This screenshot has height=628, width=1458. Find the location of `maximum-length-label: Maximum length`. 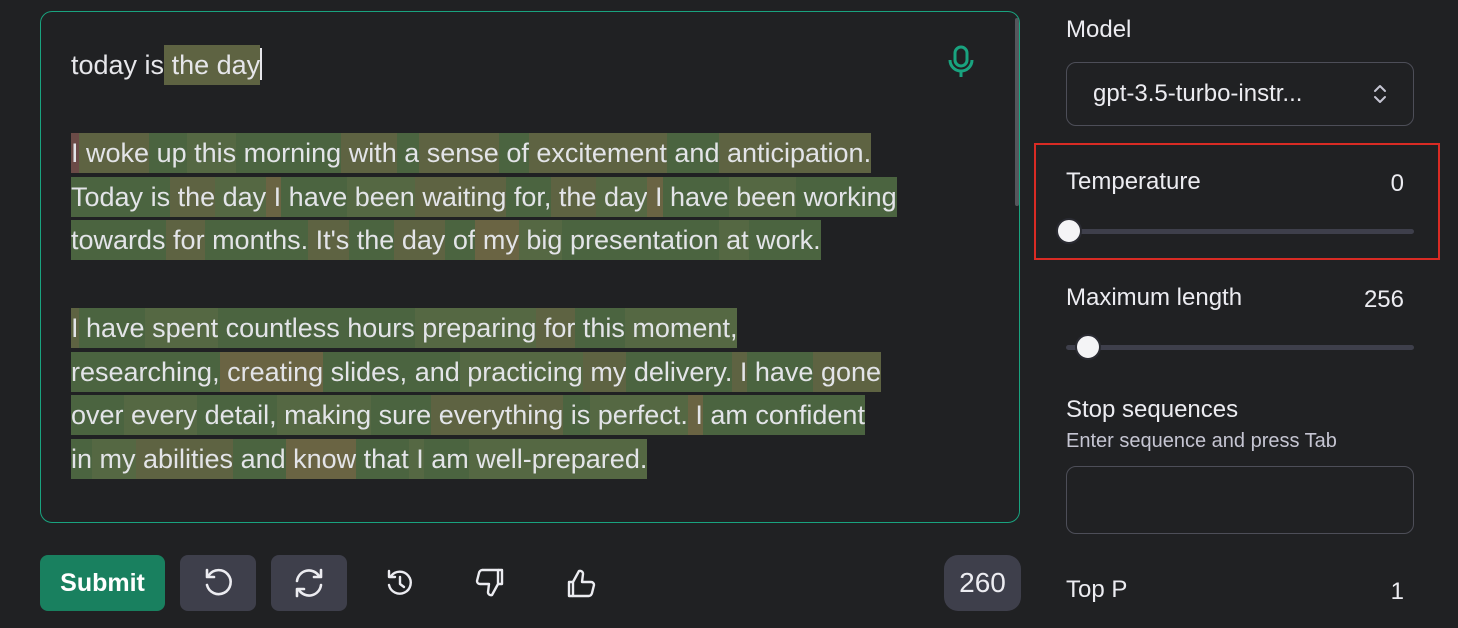

maximum-length-label: Maximum length is located at coordinates (1154, 297).